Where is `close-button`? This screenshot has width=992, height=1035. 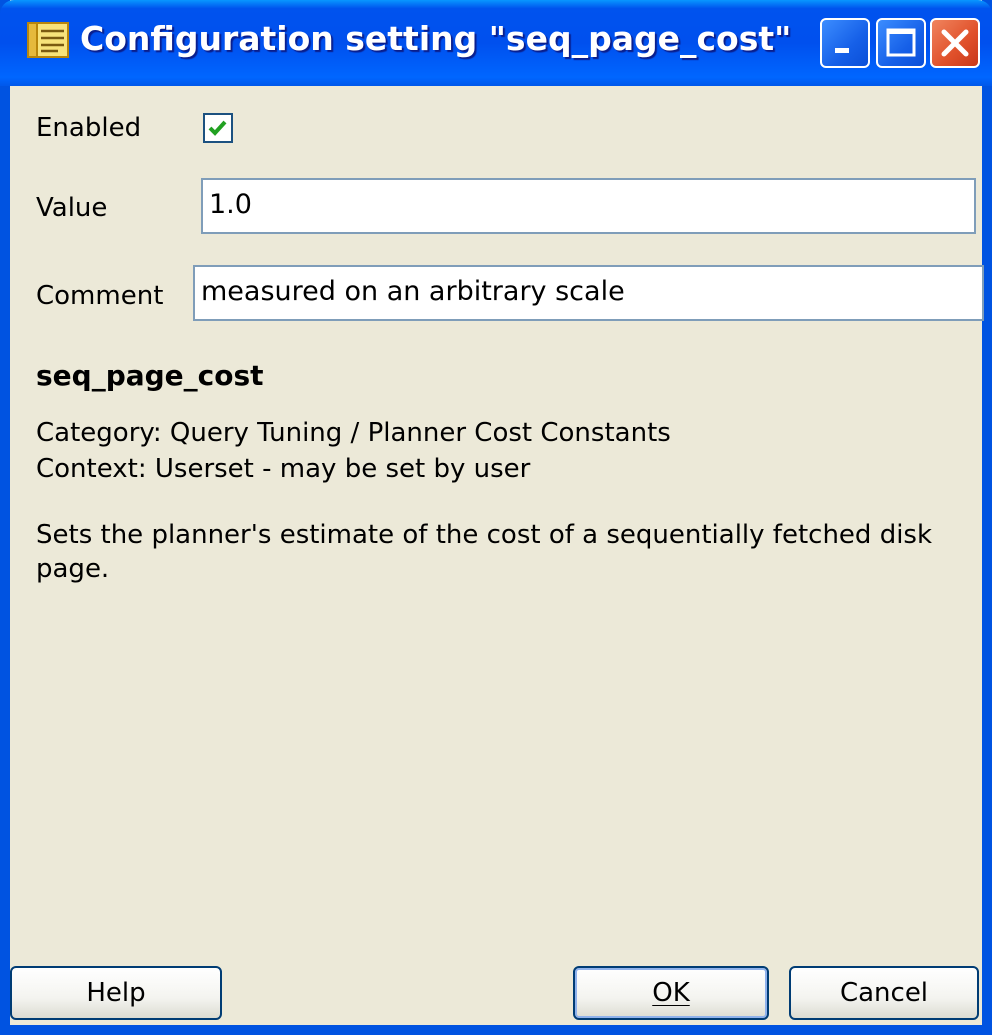
close-button is located at coordinates (955, 43).